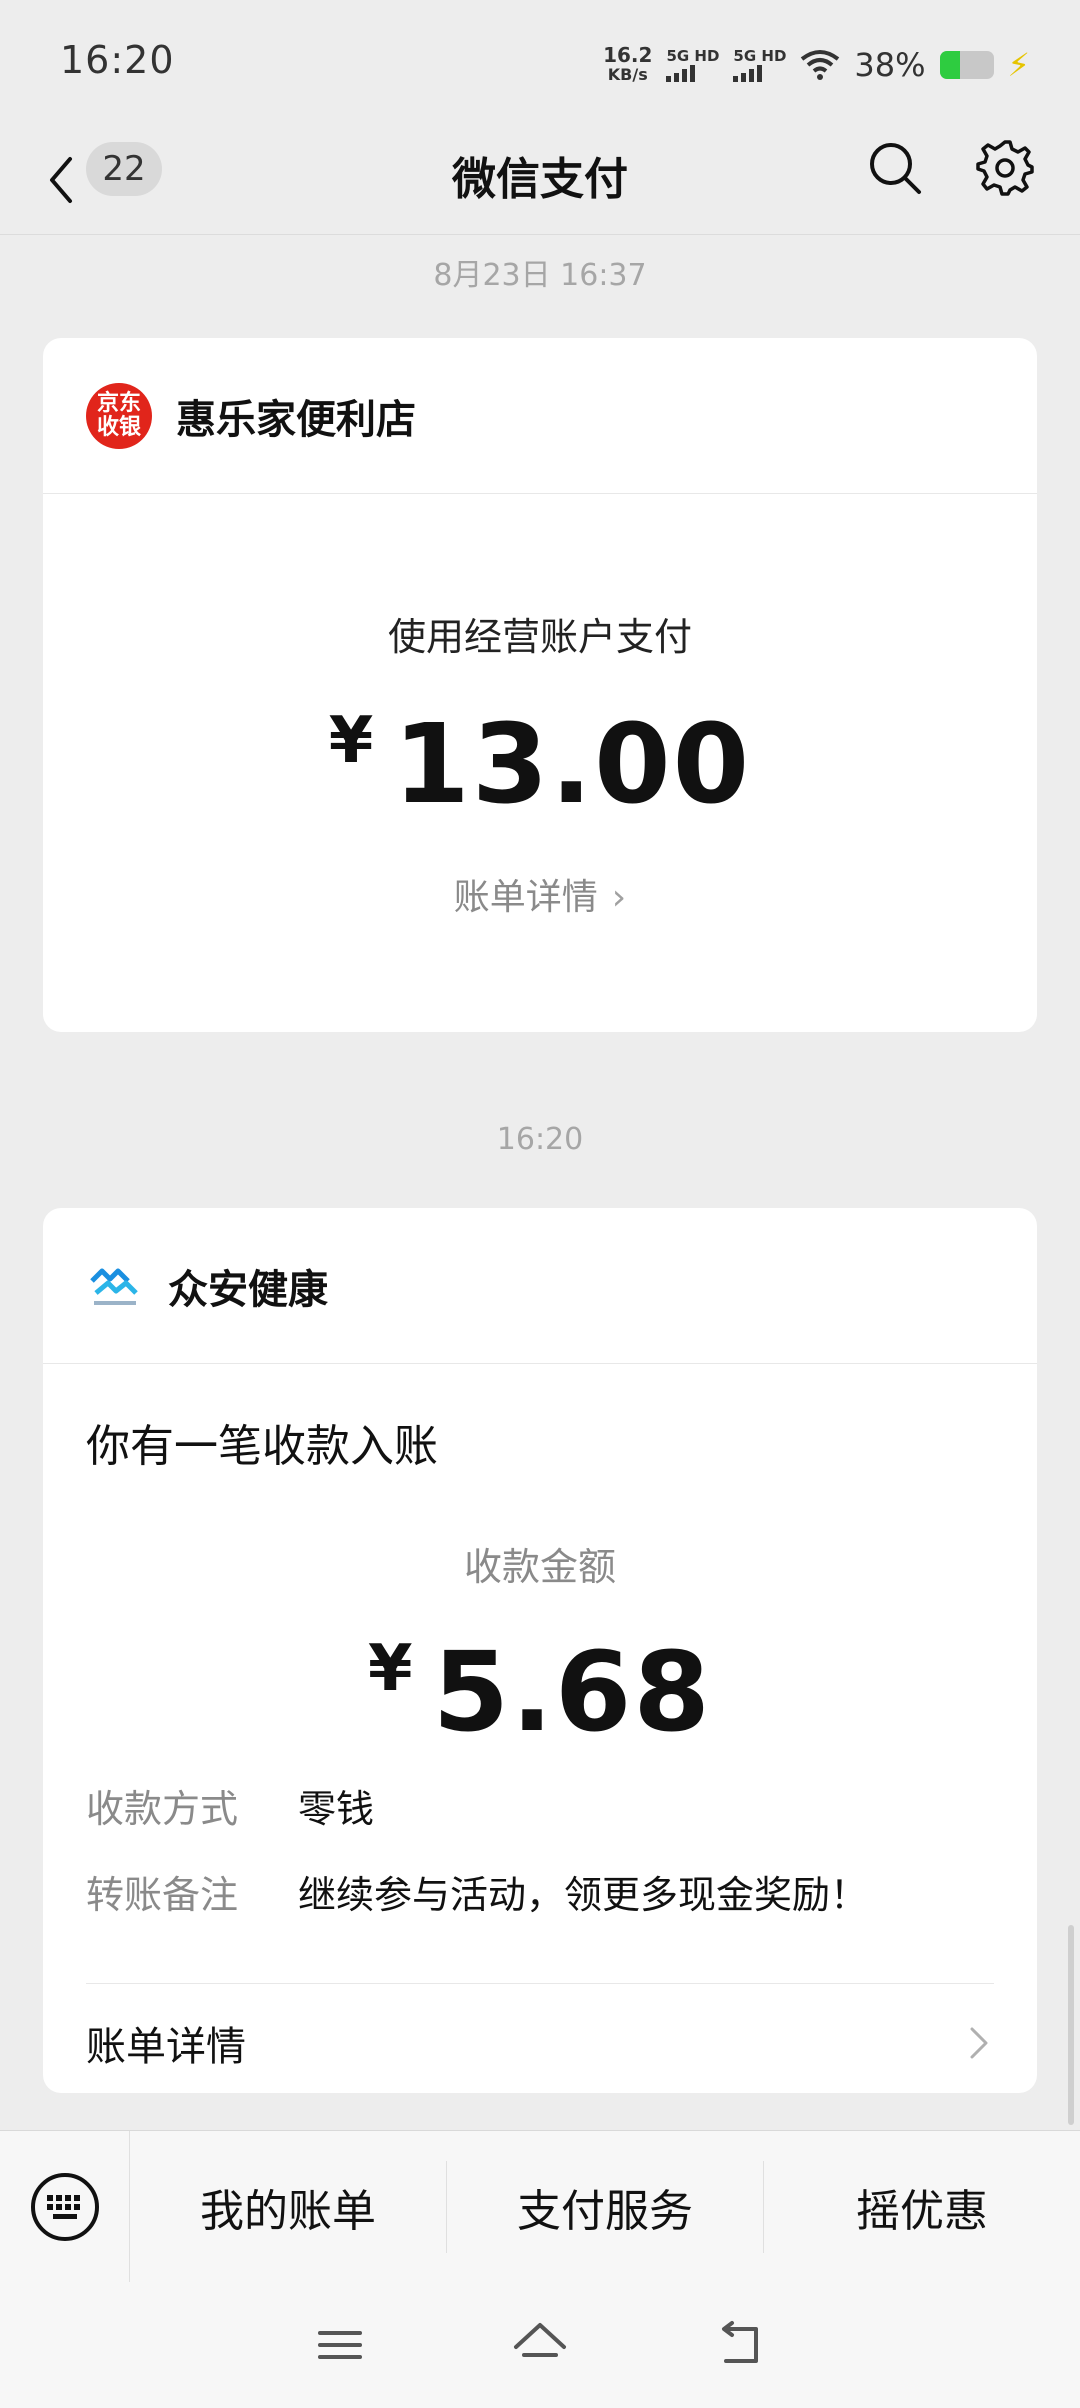 Image resolution: width=1080 pixels, height=2408 pixels. What do you see at coordinates (1018, 65) in the screenshot?
I see `charging-icon: ⚡` at bounding box center [1018, 65].